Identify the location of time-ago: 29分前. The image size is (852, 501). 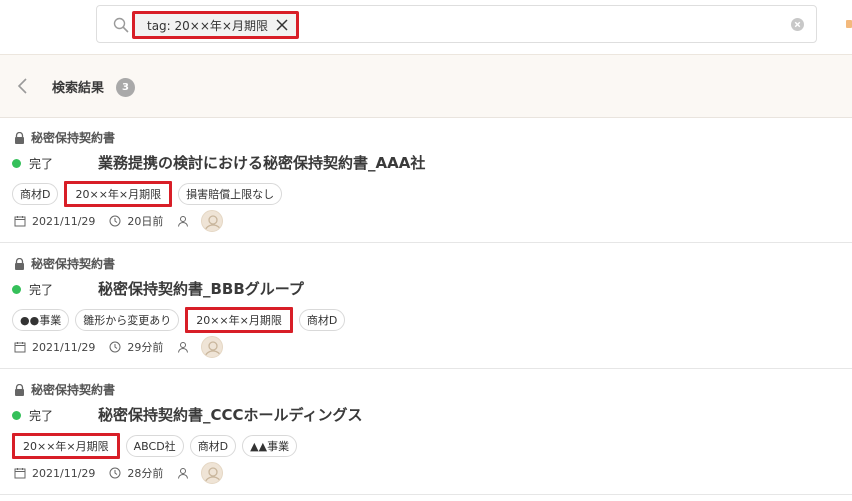
(145, 347).